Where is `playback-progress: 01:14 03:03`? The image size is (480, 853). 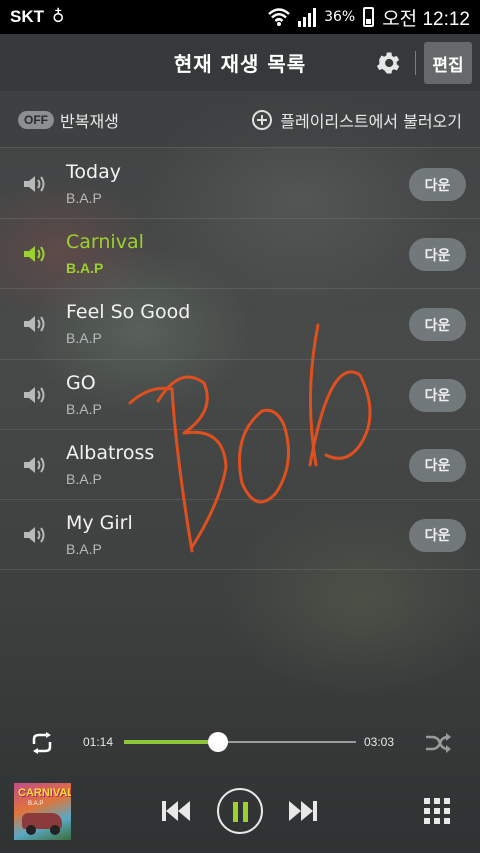
playback-progress: 01:14 03:03 is located at coordinates (240, 742).